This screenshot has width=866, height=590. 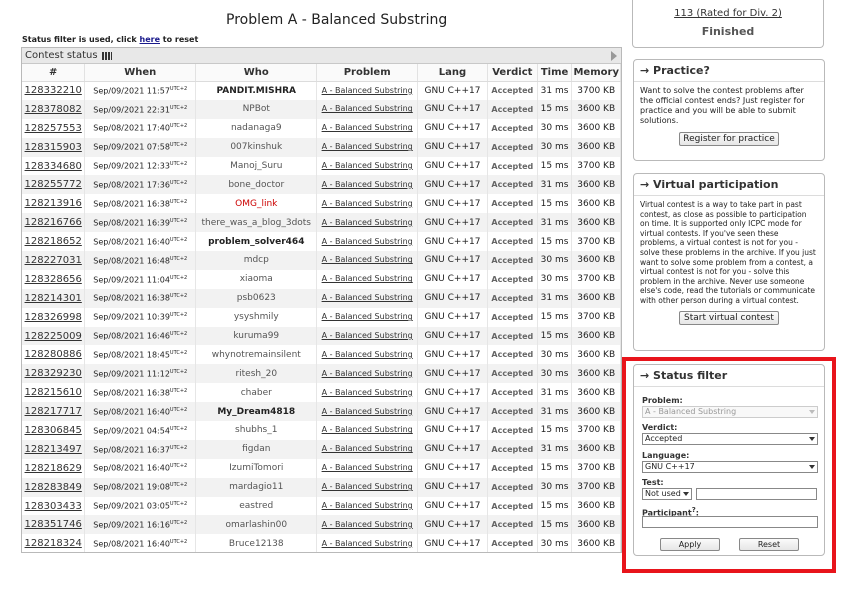 What do you see at coordinates (256, 412) in the screenshot?
I see `author-handle-link: My_Dream4818` at bounding box center [256, 412].